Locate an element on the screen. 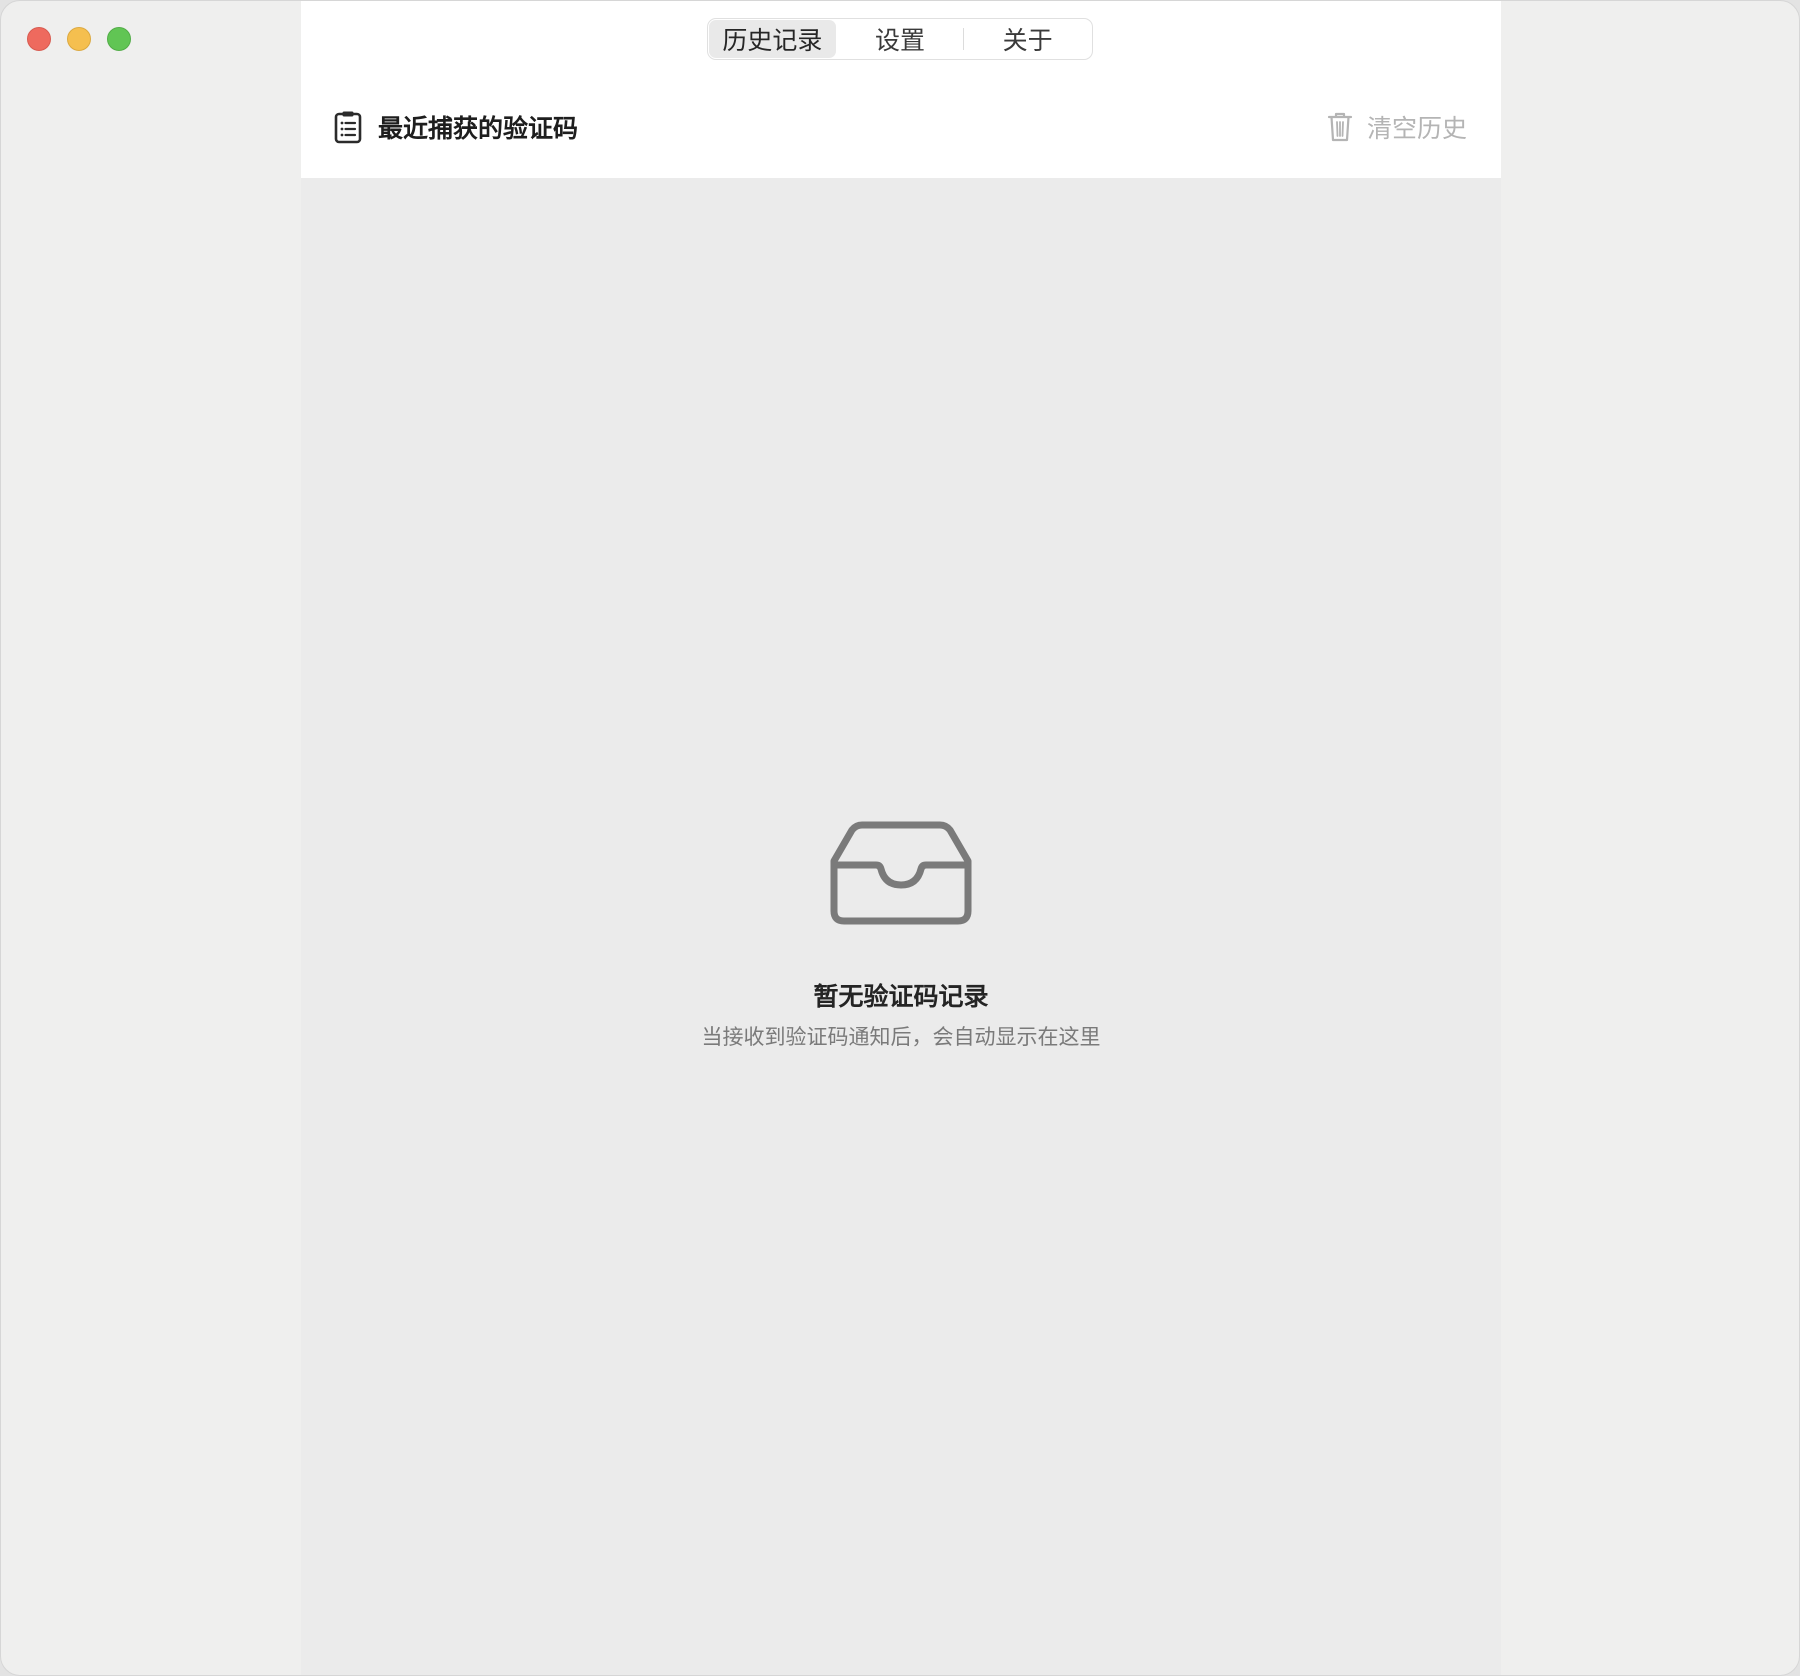  clear-history-button: 清空历史 is located at coordinates (1397, 127).